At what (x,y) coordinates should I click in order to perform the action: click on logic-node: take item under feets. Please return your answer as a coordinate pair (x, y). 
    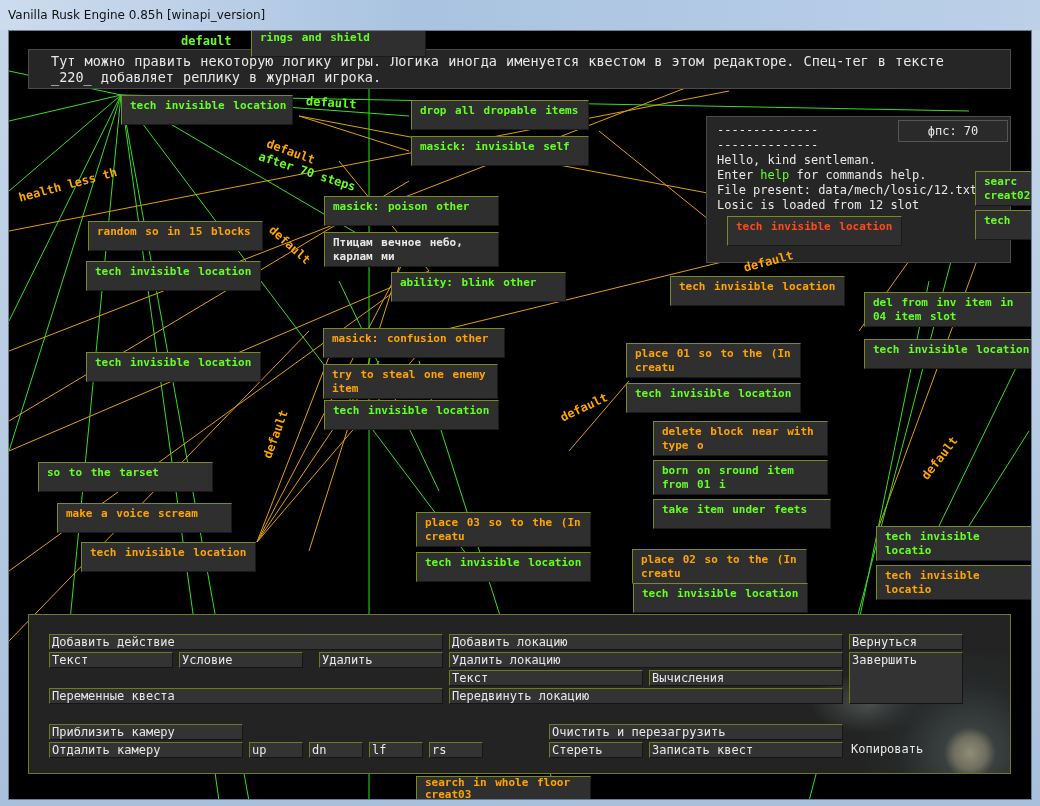
    Looking at the image, I should click on (742, 514).